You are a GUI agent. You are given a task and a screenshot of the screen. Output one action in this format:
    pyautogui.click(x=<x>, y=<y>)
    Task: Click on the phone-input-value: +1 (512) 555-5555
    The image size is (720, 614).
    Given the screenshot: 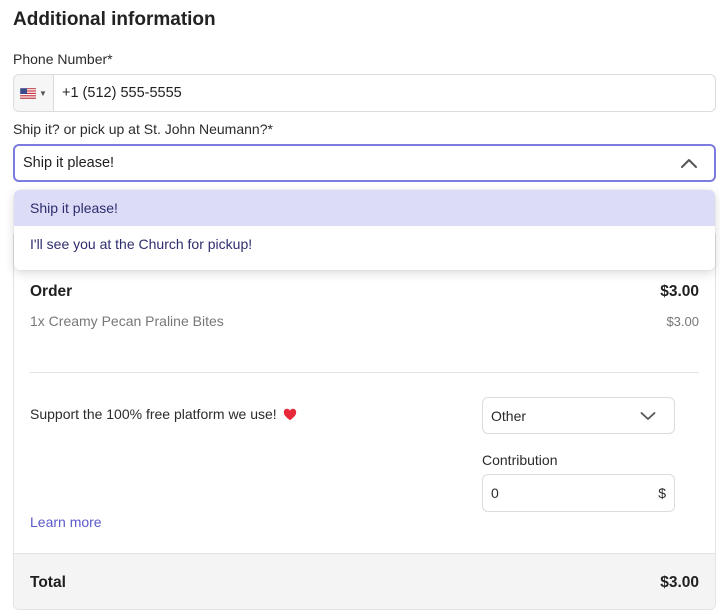 What is the action you would take?
    pyautogui.click(x=118, y=93)
    